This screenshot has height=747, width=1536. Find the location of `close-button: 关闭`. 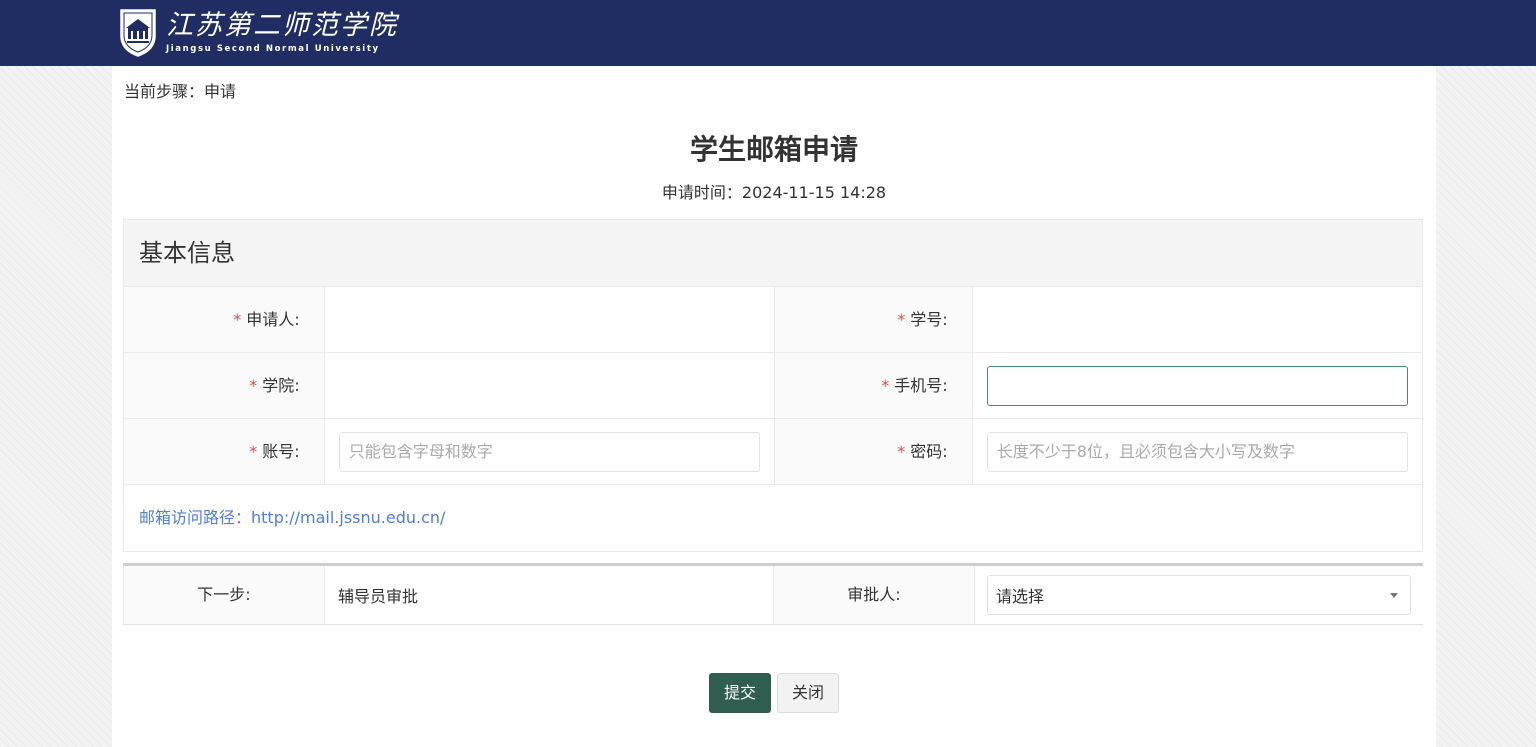

close-button: 关闭 is located at coordinates (808, 693).